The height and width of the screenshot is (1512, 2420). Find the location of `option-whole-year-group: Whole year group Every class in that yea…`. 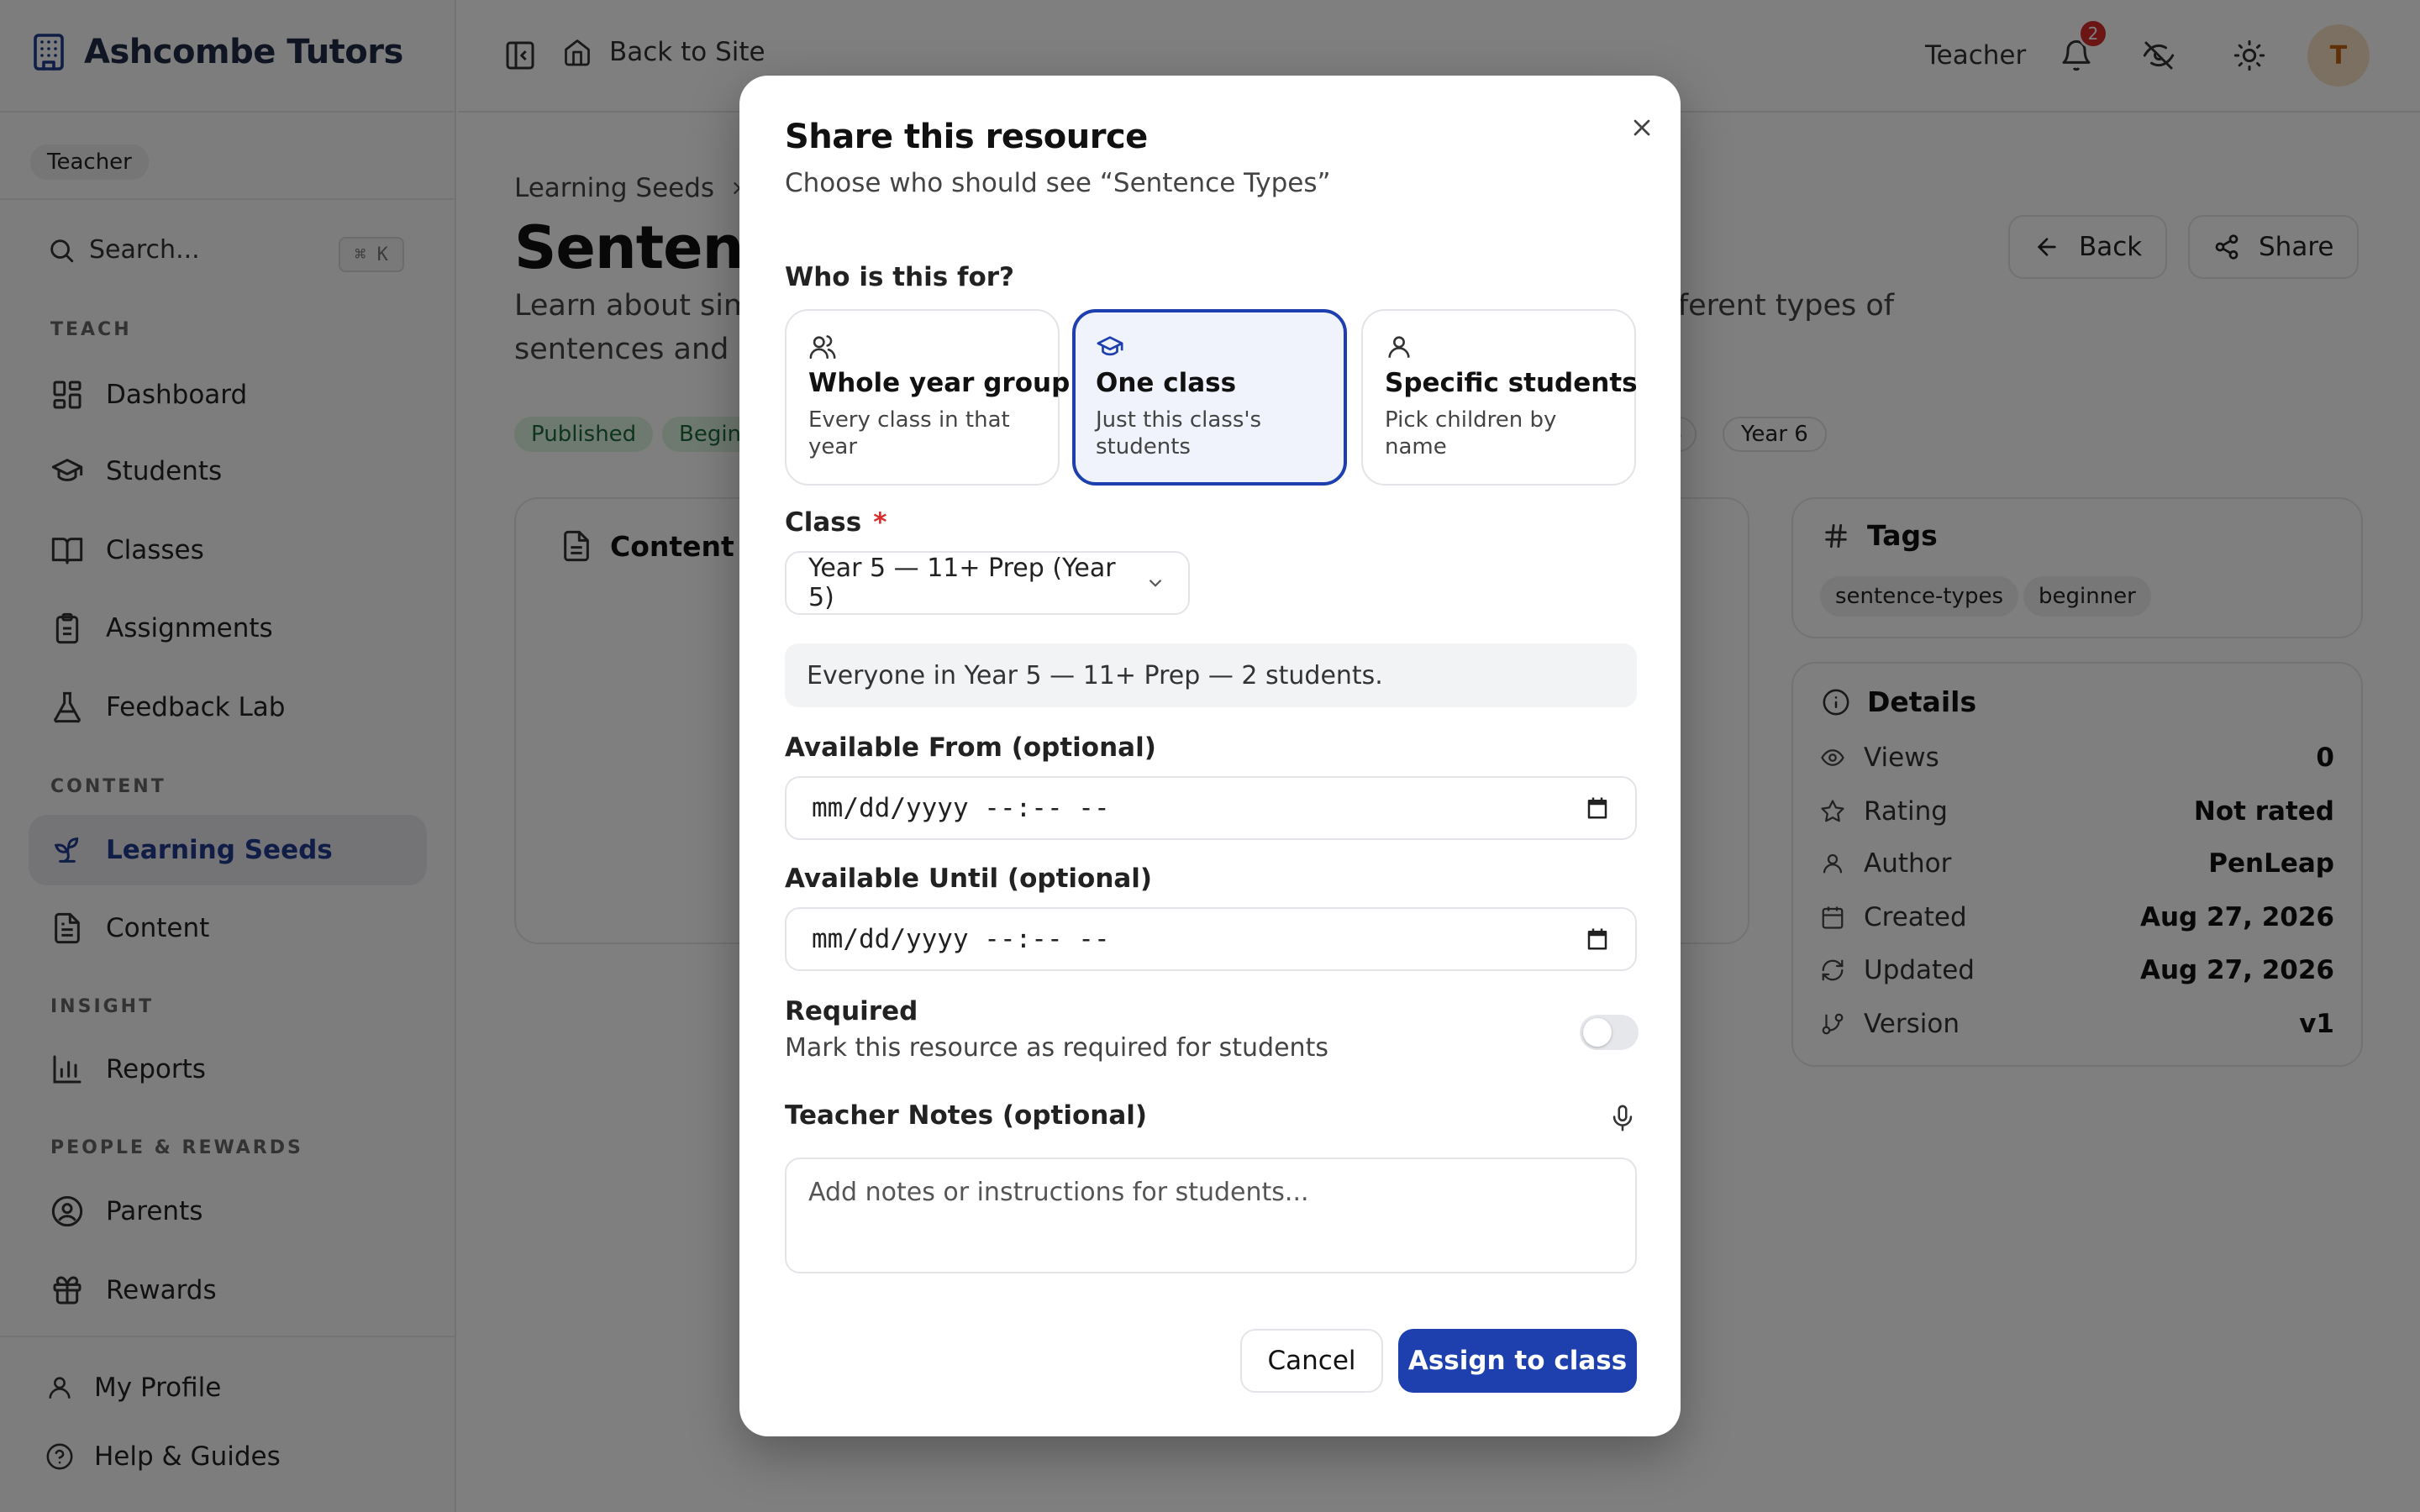

option-whole-year-group: Whole year group Every class in that yea… is located at coordinates (928, 397).